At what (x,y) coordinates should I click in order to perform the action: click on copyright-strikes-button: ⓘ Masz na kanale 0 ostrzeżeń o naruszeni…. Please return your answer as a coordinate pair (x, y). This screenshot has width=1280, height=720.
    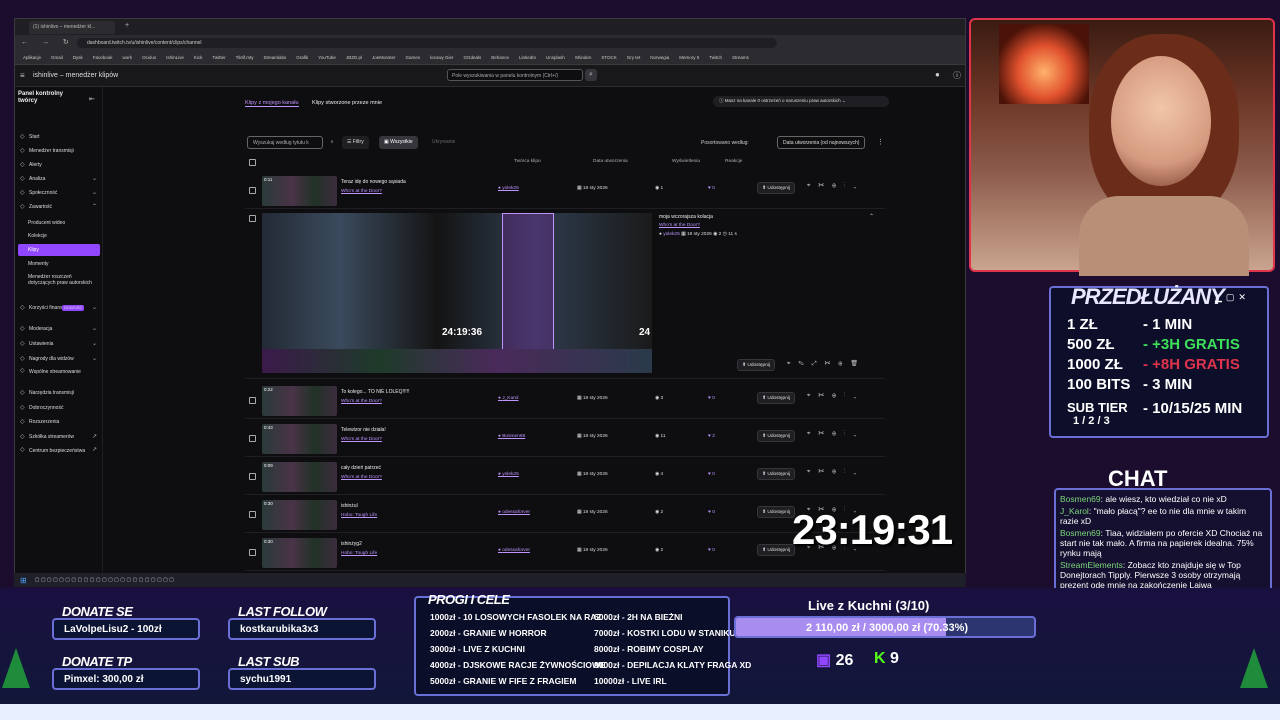
    Looking at the image, I should click on (801, 101).